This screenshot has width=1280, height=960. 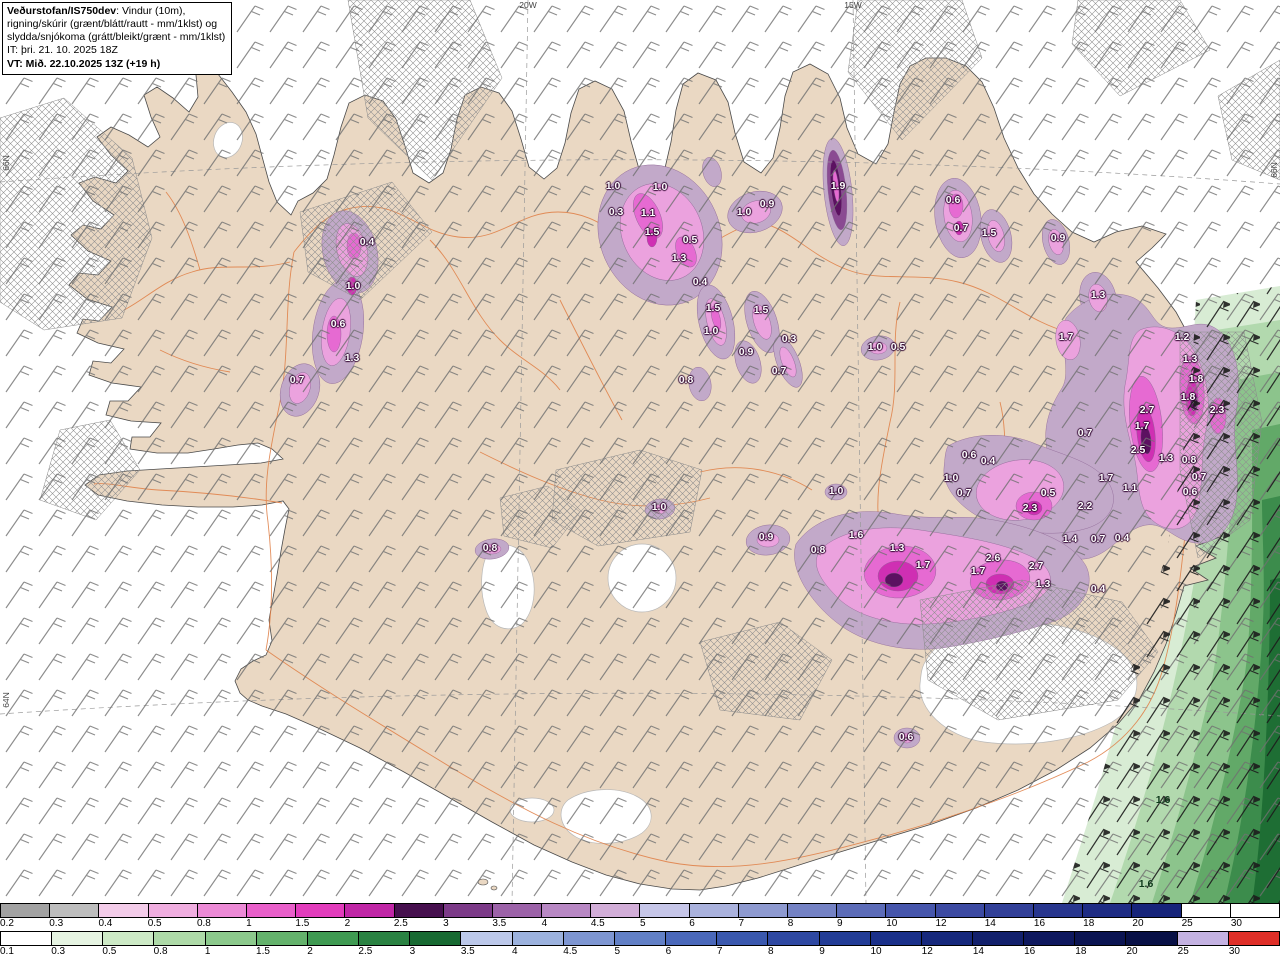 What do you see at coordinates (1183, 951) in the screenshot?
I see `colorbar-value: 25` at bounding box center [1183, 951].